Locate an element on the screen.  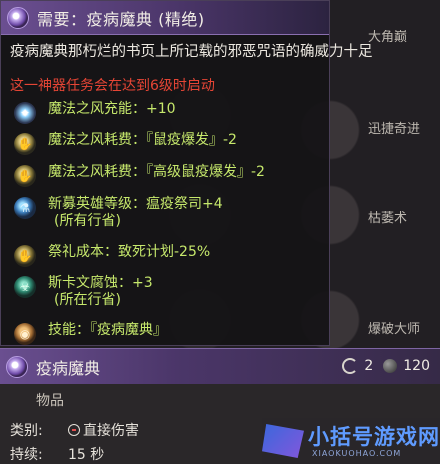
watermark-subtext: XIAOKUOHAO.COM is located at coordinates (357, 453).